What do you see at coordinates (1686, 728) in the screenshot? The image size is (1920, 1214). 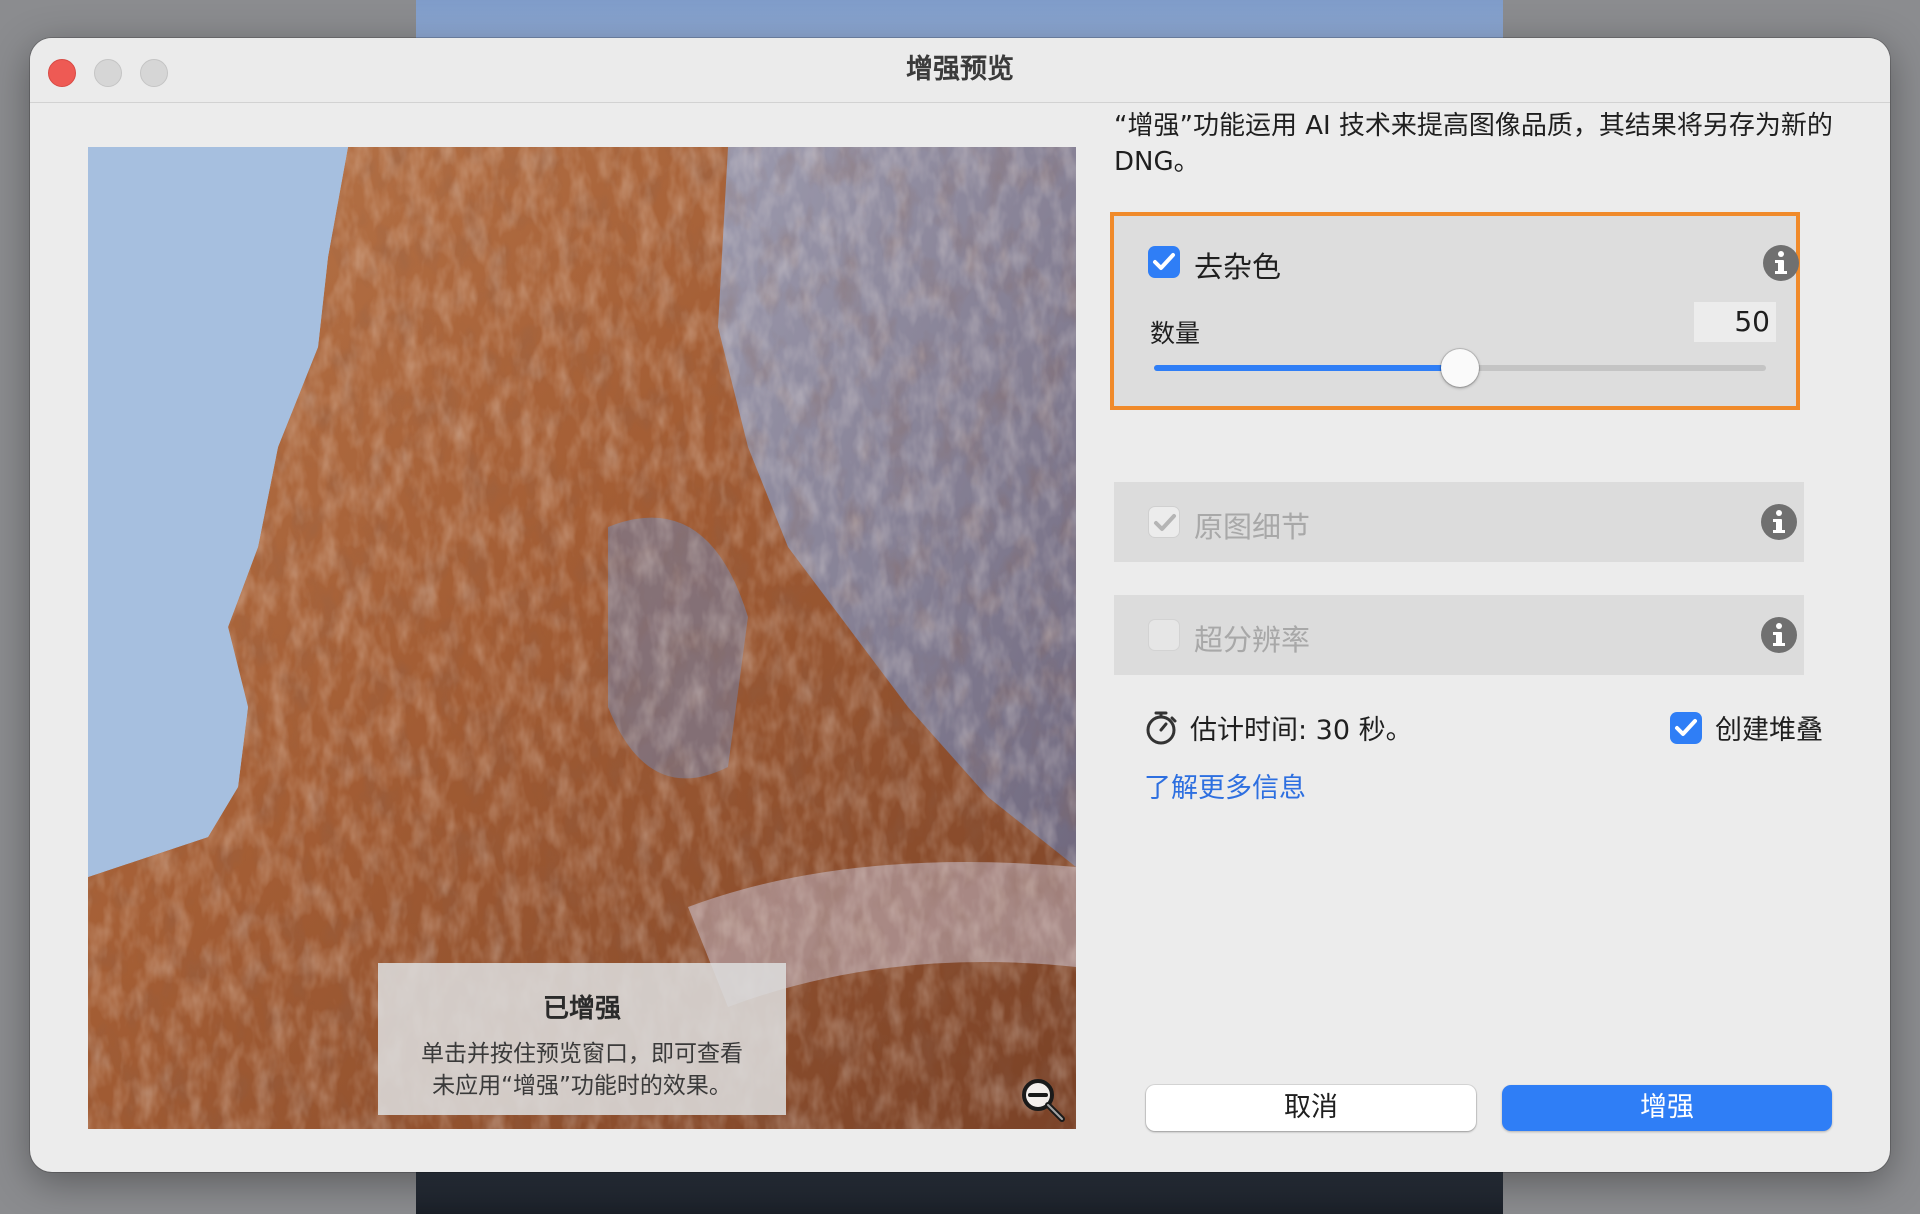 I see `create-stack-checkbox` at bounding box center [1686, 728].